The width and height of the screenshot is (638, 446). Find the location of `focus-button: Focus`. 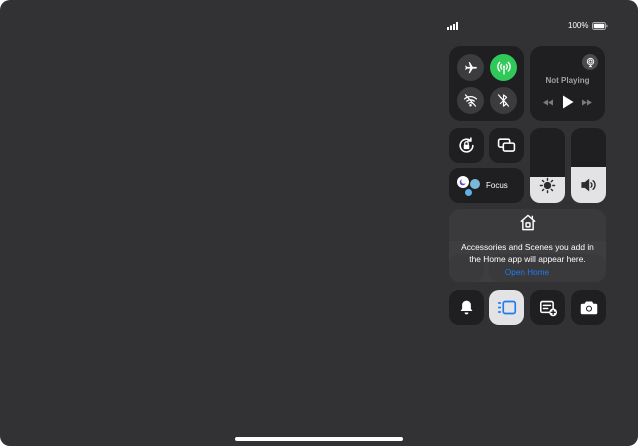

focus-button: Focus is located at coordinates (486, 185).